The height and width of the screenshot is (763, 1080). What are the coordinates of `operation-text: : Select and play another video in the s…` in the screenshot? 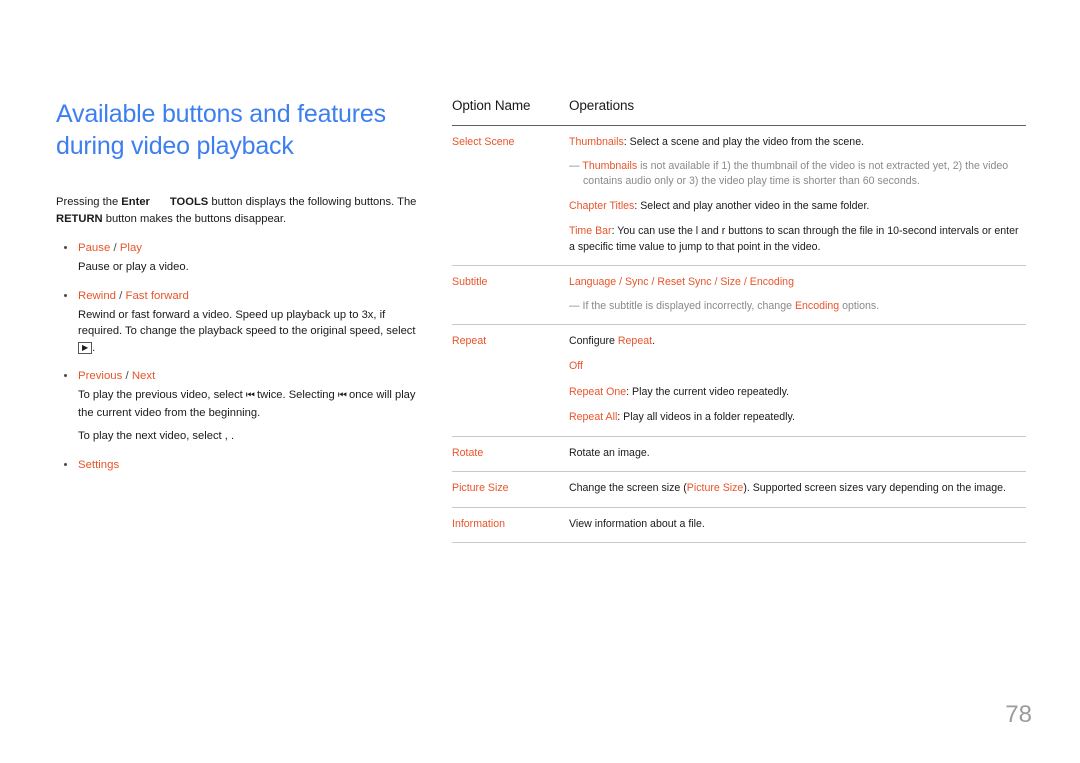 It's located at (752, 205).